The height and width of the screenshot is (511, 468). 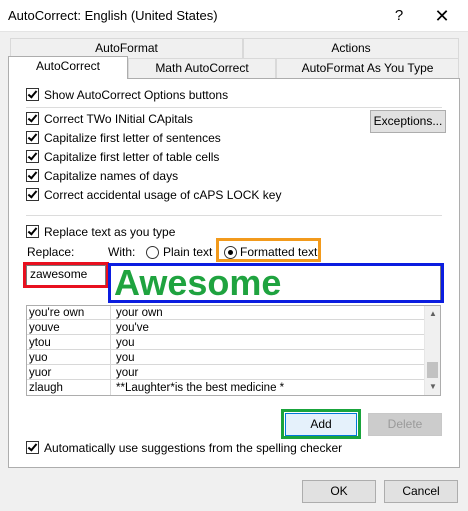 What do you see at coordinates (113, 15) in the screenshot?
I see `window-title: AutoCorrect: English (United States)` at bounding box center [113, 15].